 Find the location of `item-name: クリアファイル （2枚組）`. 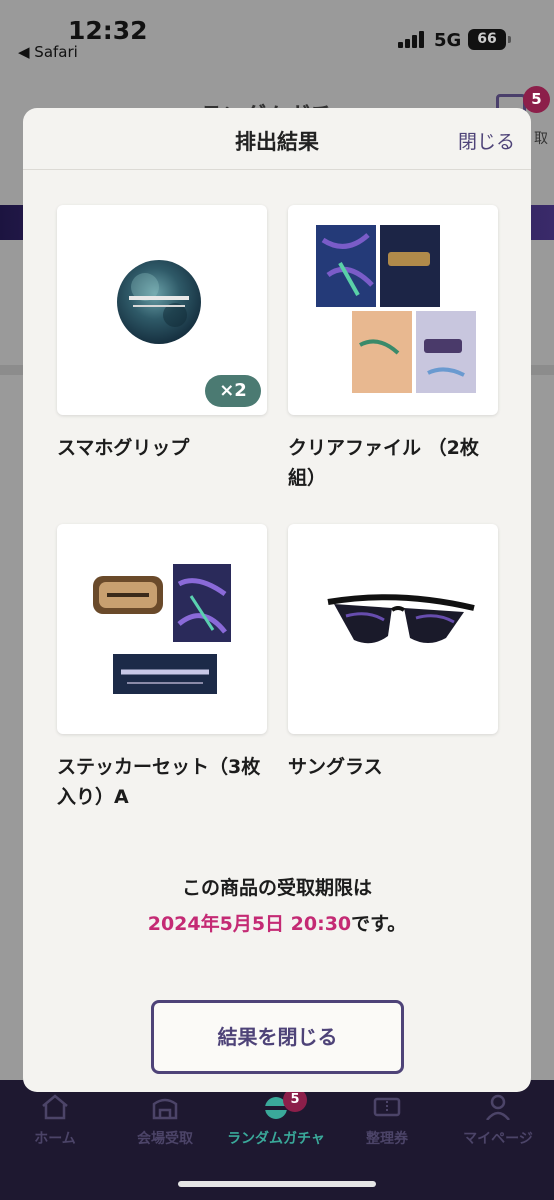

item-name: クリアファイル （2枚組） is located at coordinates (383, 463).